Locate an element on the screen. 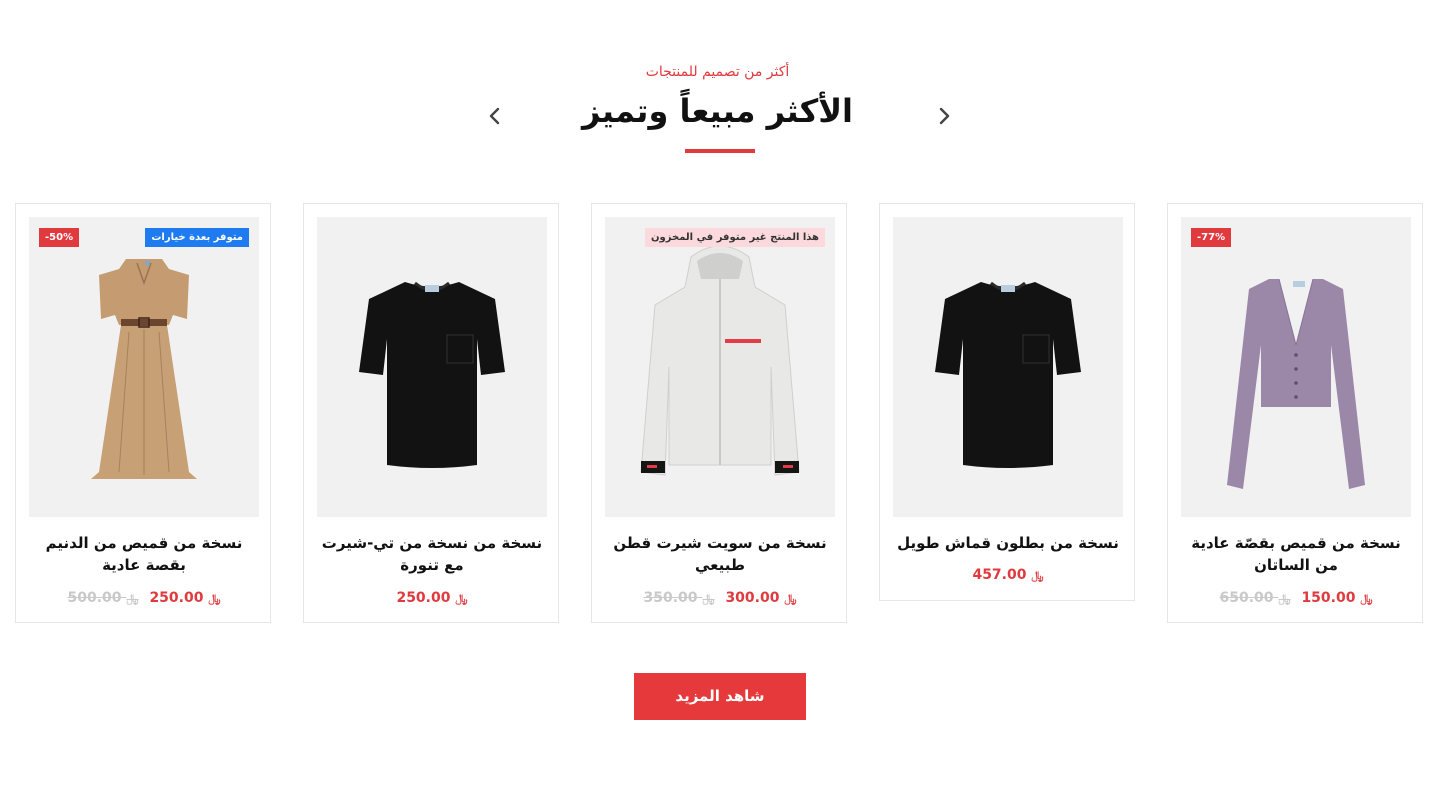 Image resolution: width=1435 pixels, height=790 pixels. purple-cardigan-image is located at coordinates (1296, 383).